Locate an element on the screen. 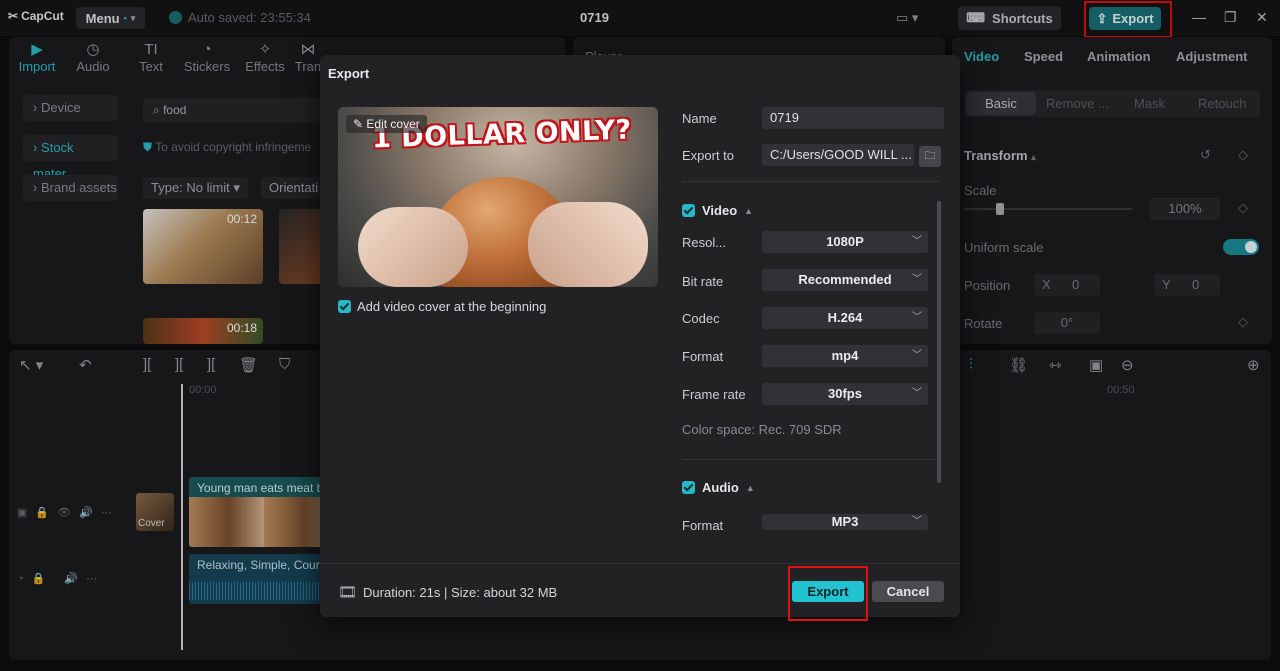 This screenshot has width=1280, height=671. format-label: Format is located at coordinates (703, 356).